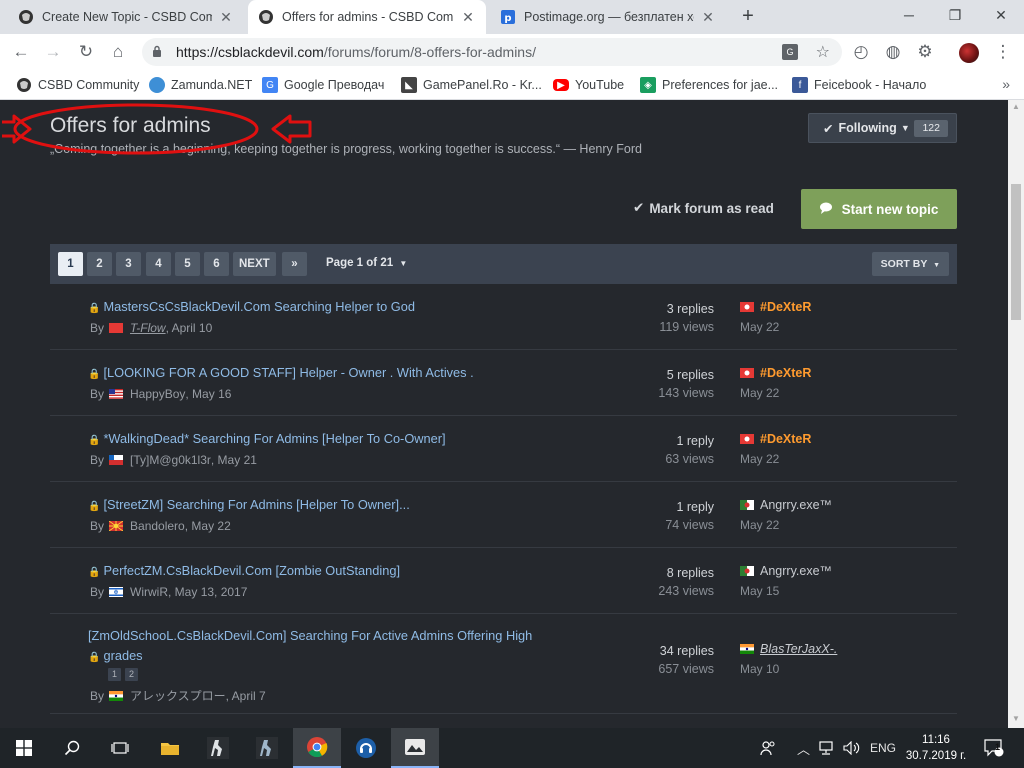  I want to click on clock-time: 11:16, so click(936, 740).